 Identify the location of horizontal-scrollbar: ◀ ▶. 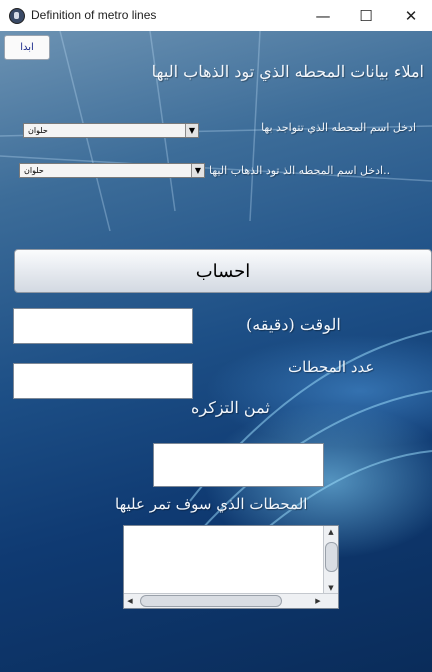
(231, 600).